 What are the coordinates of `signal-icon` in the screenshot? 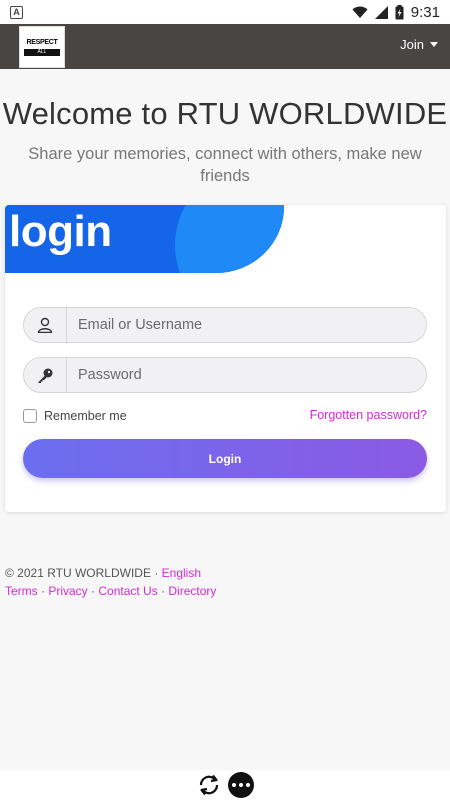 It's located at (381, 12).